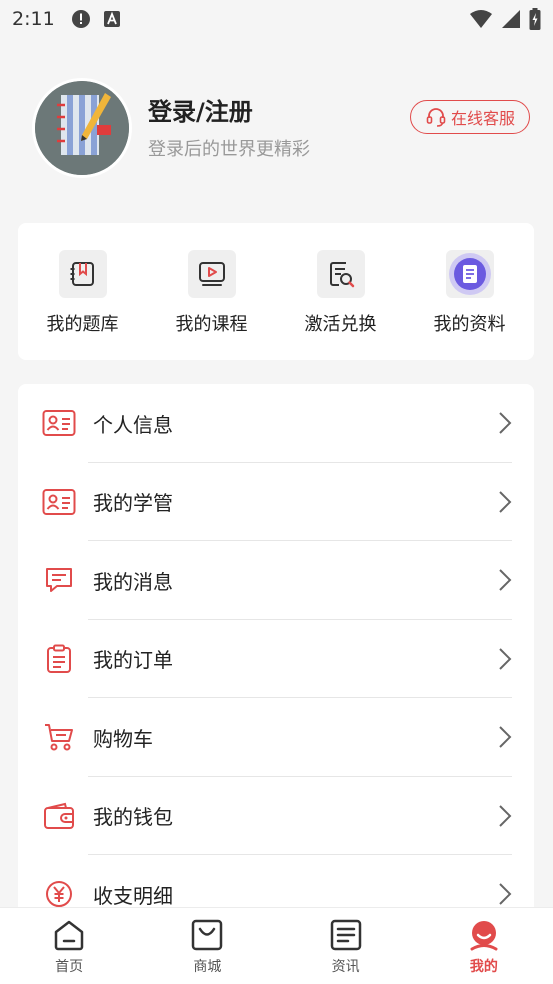  What do you see at coordinates (69, 967) in the screenshot?
I see `tab-label: 首页` at bounding box center [69, 967].